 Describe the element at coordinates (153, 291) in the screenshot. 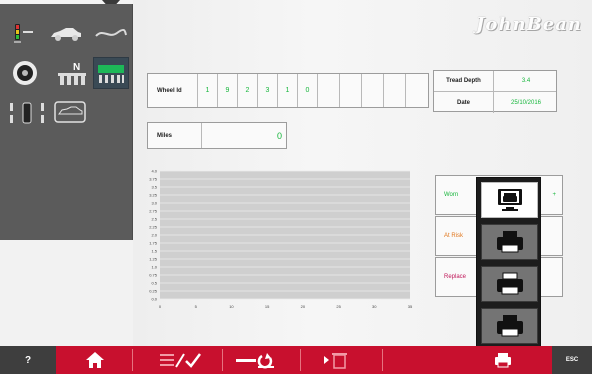

I see `y-tick-label: 0.25` at that location.